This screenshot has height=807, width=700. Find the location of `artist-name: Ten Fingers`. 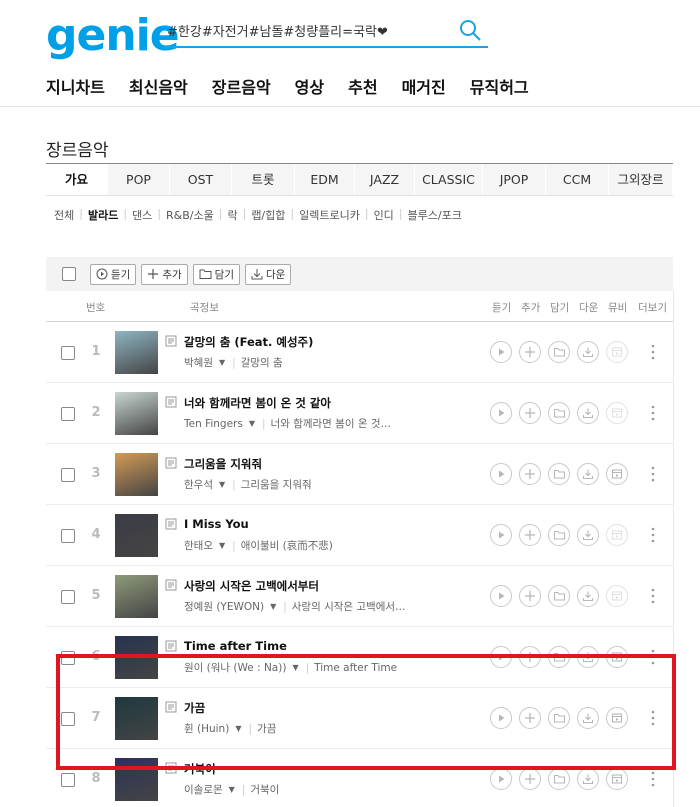

artist-name: Ten Fingers is located at coordinates (213, 424).